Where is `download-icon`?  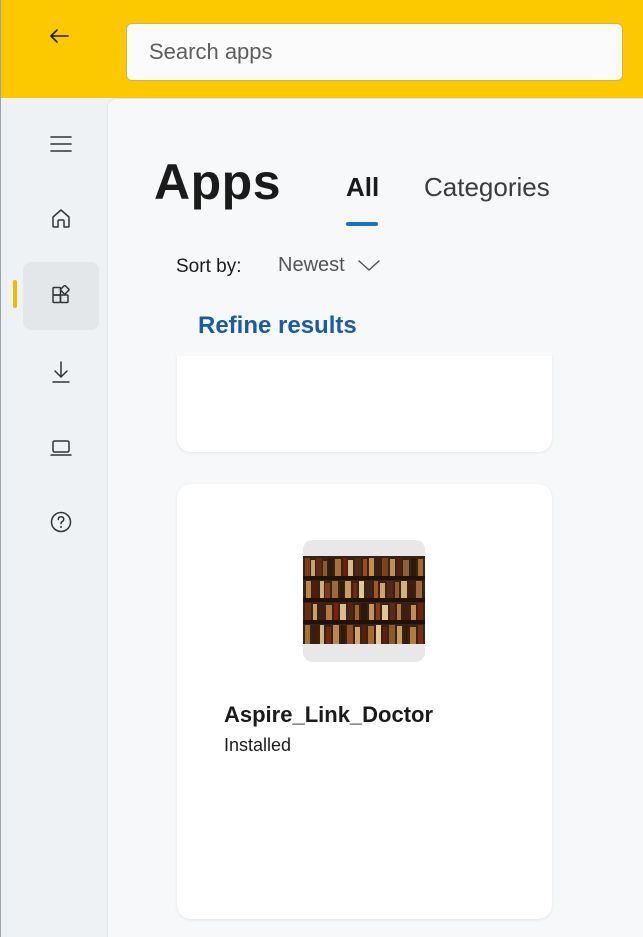
download-icon is located at coordinates (61, 372).